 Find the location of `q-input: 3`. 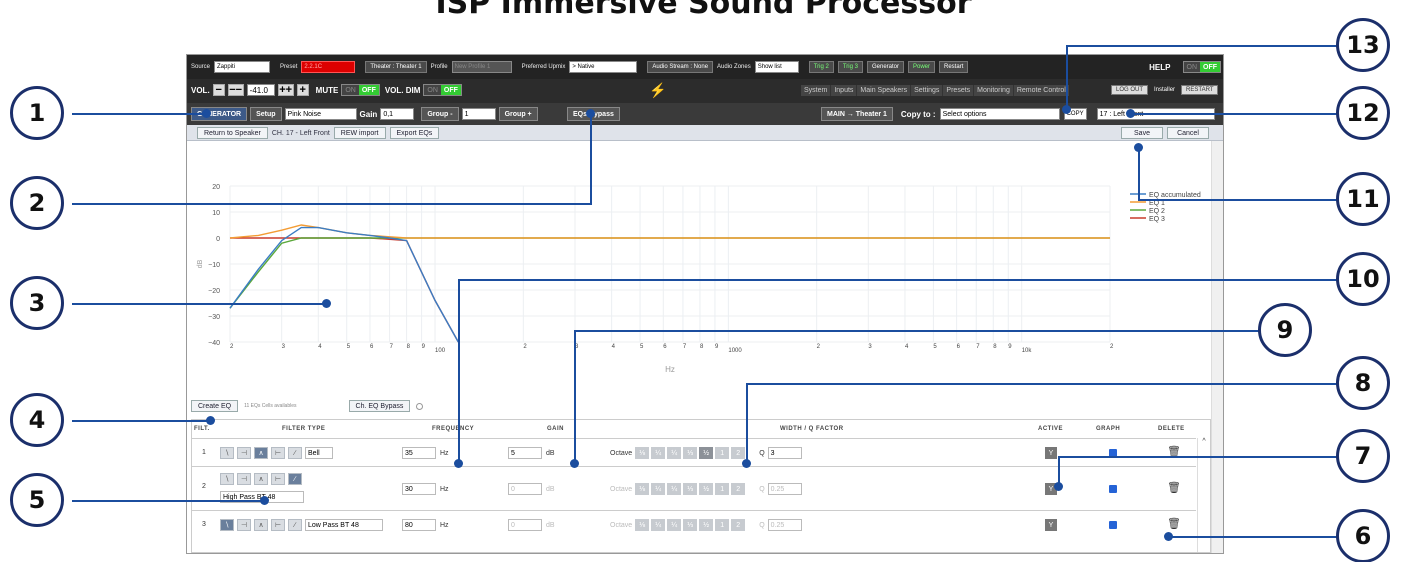

q-input: 3 is located at coordinates (784, 453).